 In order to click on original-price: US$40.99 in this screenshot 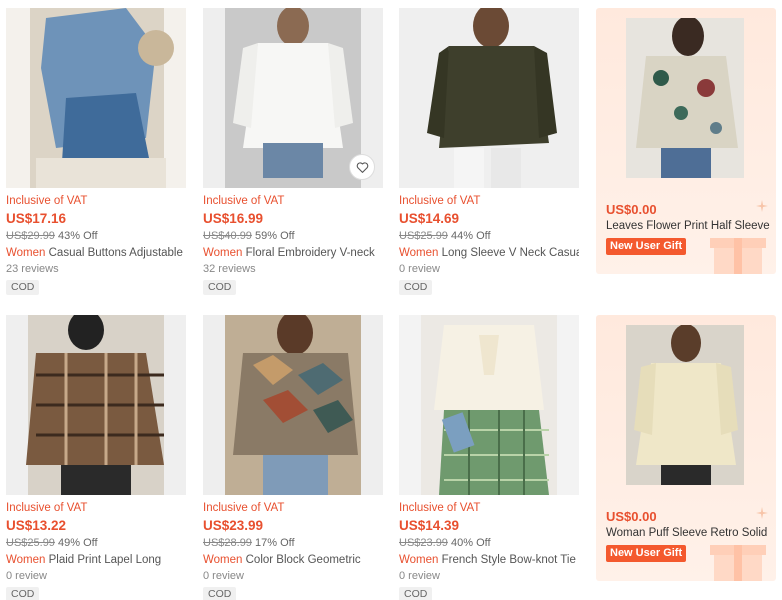, I will do `click(227, 236)`.